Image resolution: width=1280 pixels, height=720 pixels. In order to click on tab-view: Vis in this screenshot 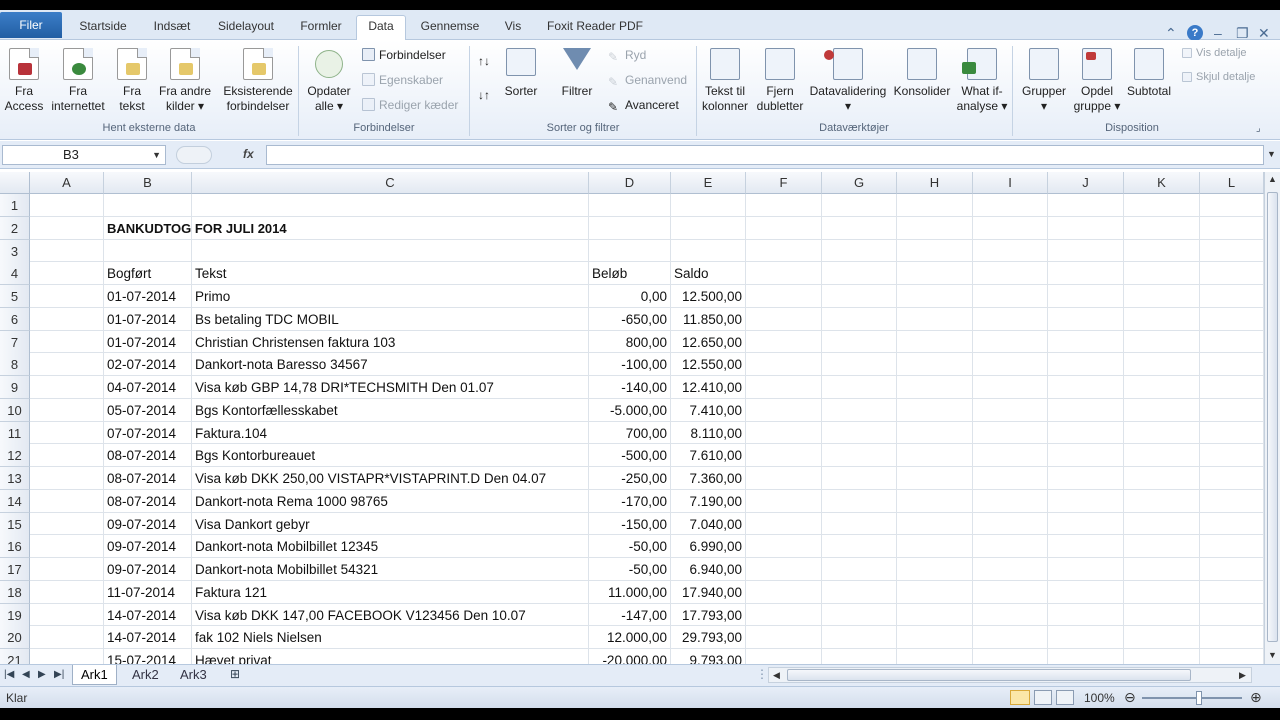, I will do `click(513, 28)`.